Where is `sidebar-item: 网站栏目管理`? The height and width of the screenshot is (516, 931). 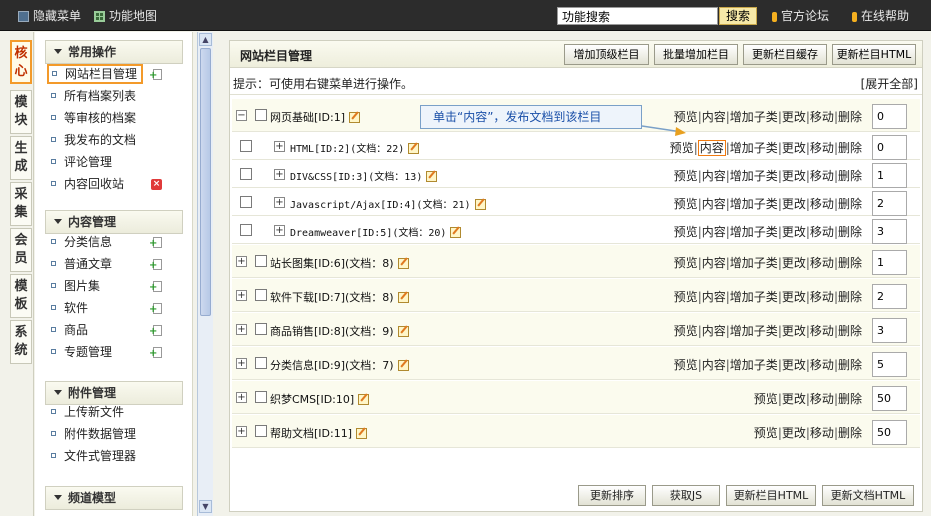 sidebar-item: 网站栏目管理 is located at coordinates (95, 74).